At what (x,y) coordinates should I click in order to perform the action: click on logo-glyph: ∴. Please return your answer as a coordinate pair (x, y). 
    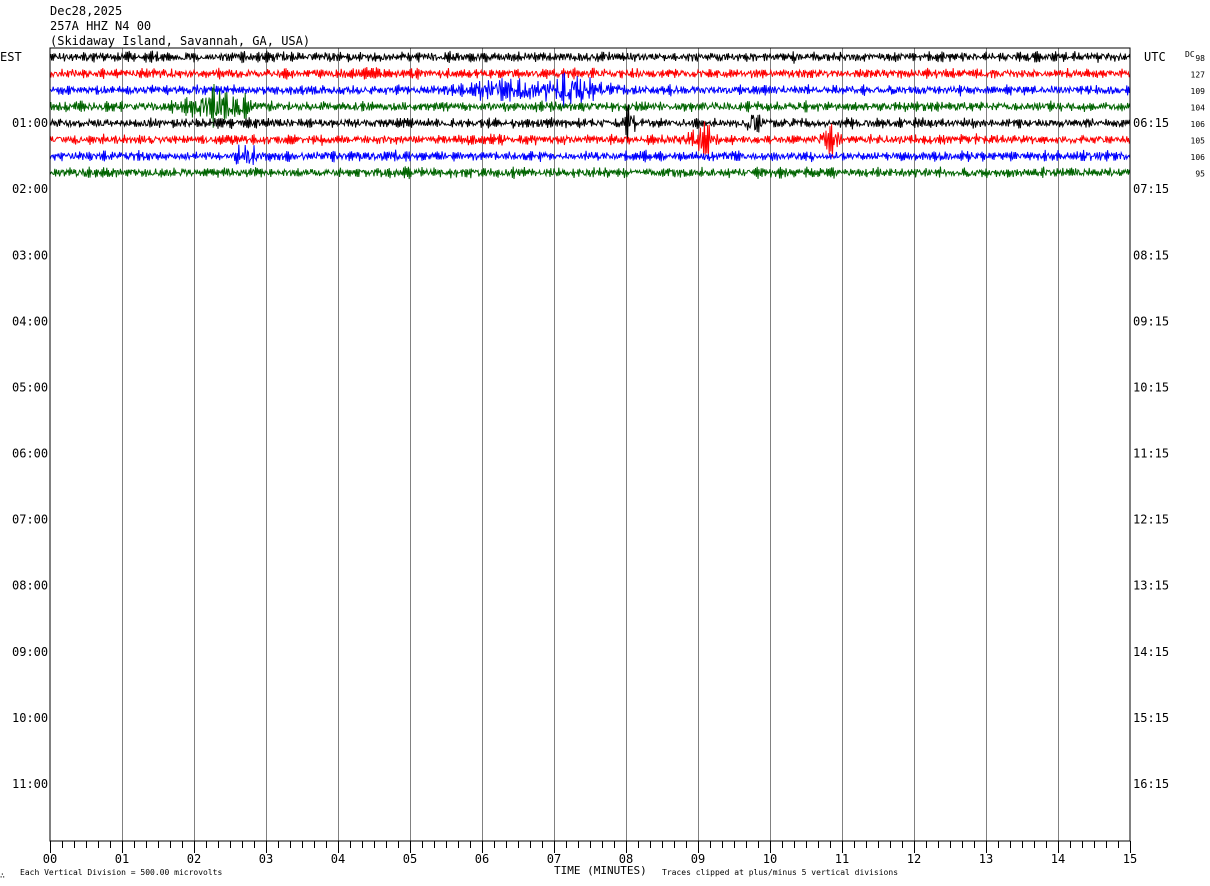
    Looking at the image, I should click on (2, 875).